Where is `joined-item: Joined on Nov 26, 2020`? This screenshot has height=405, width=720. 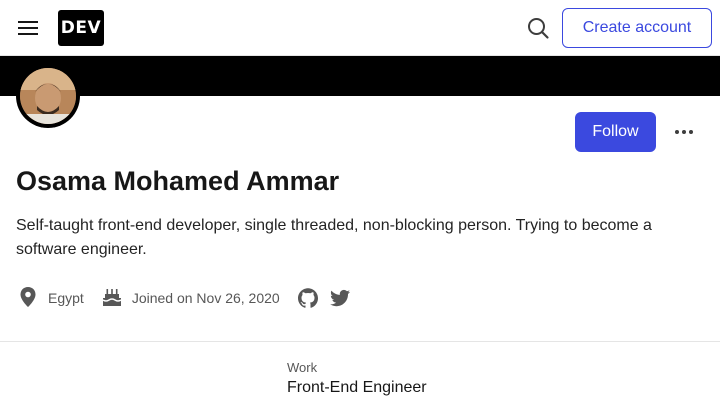
joined-item: Joined on Nov 26, 2020 is located at coordinates (190, 298).